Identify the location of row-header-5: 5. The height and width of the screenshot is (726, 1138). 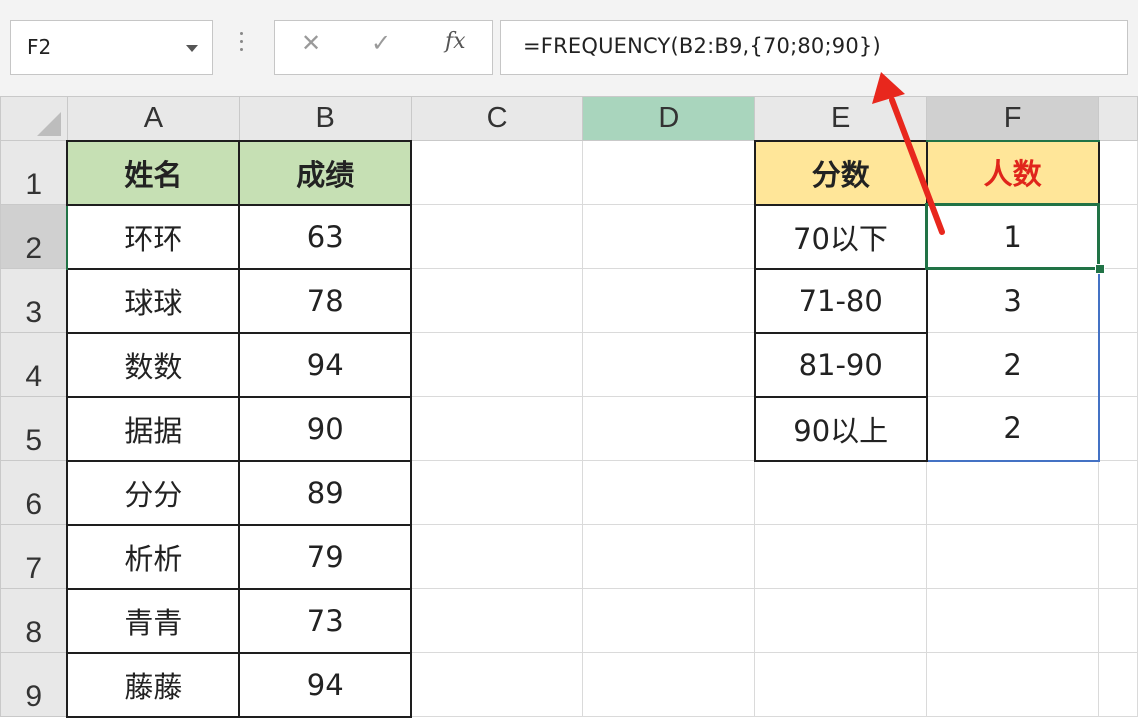
(34, 428).